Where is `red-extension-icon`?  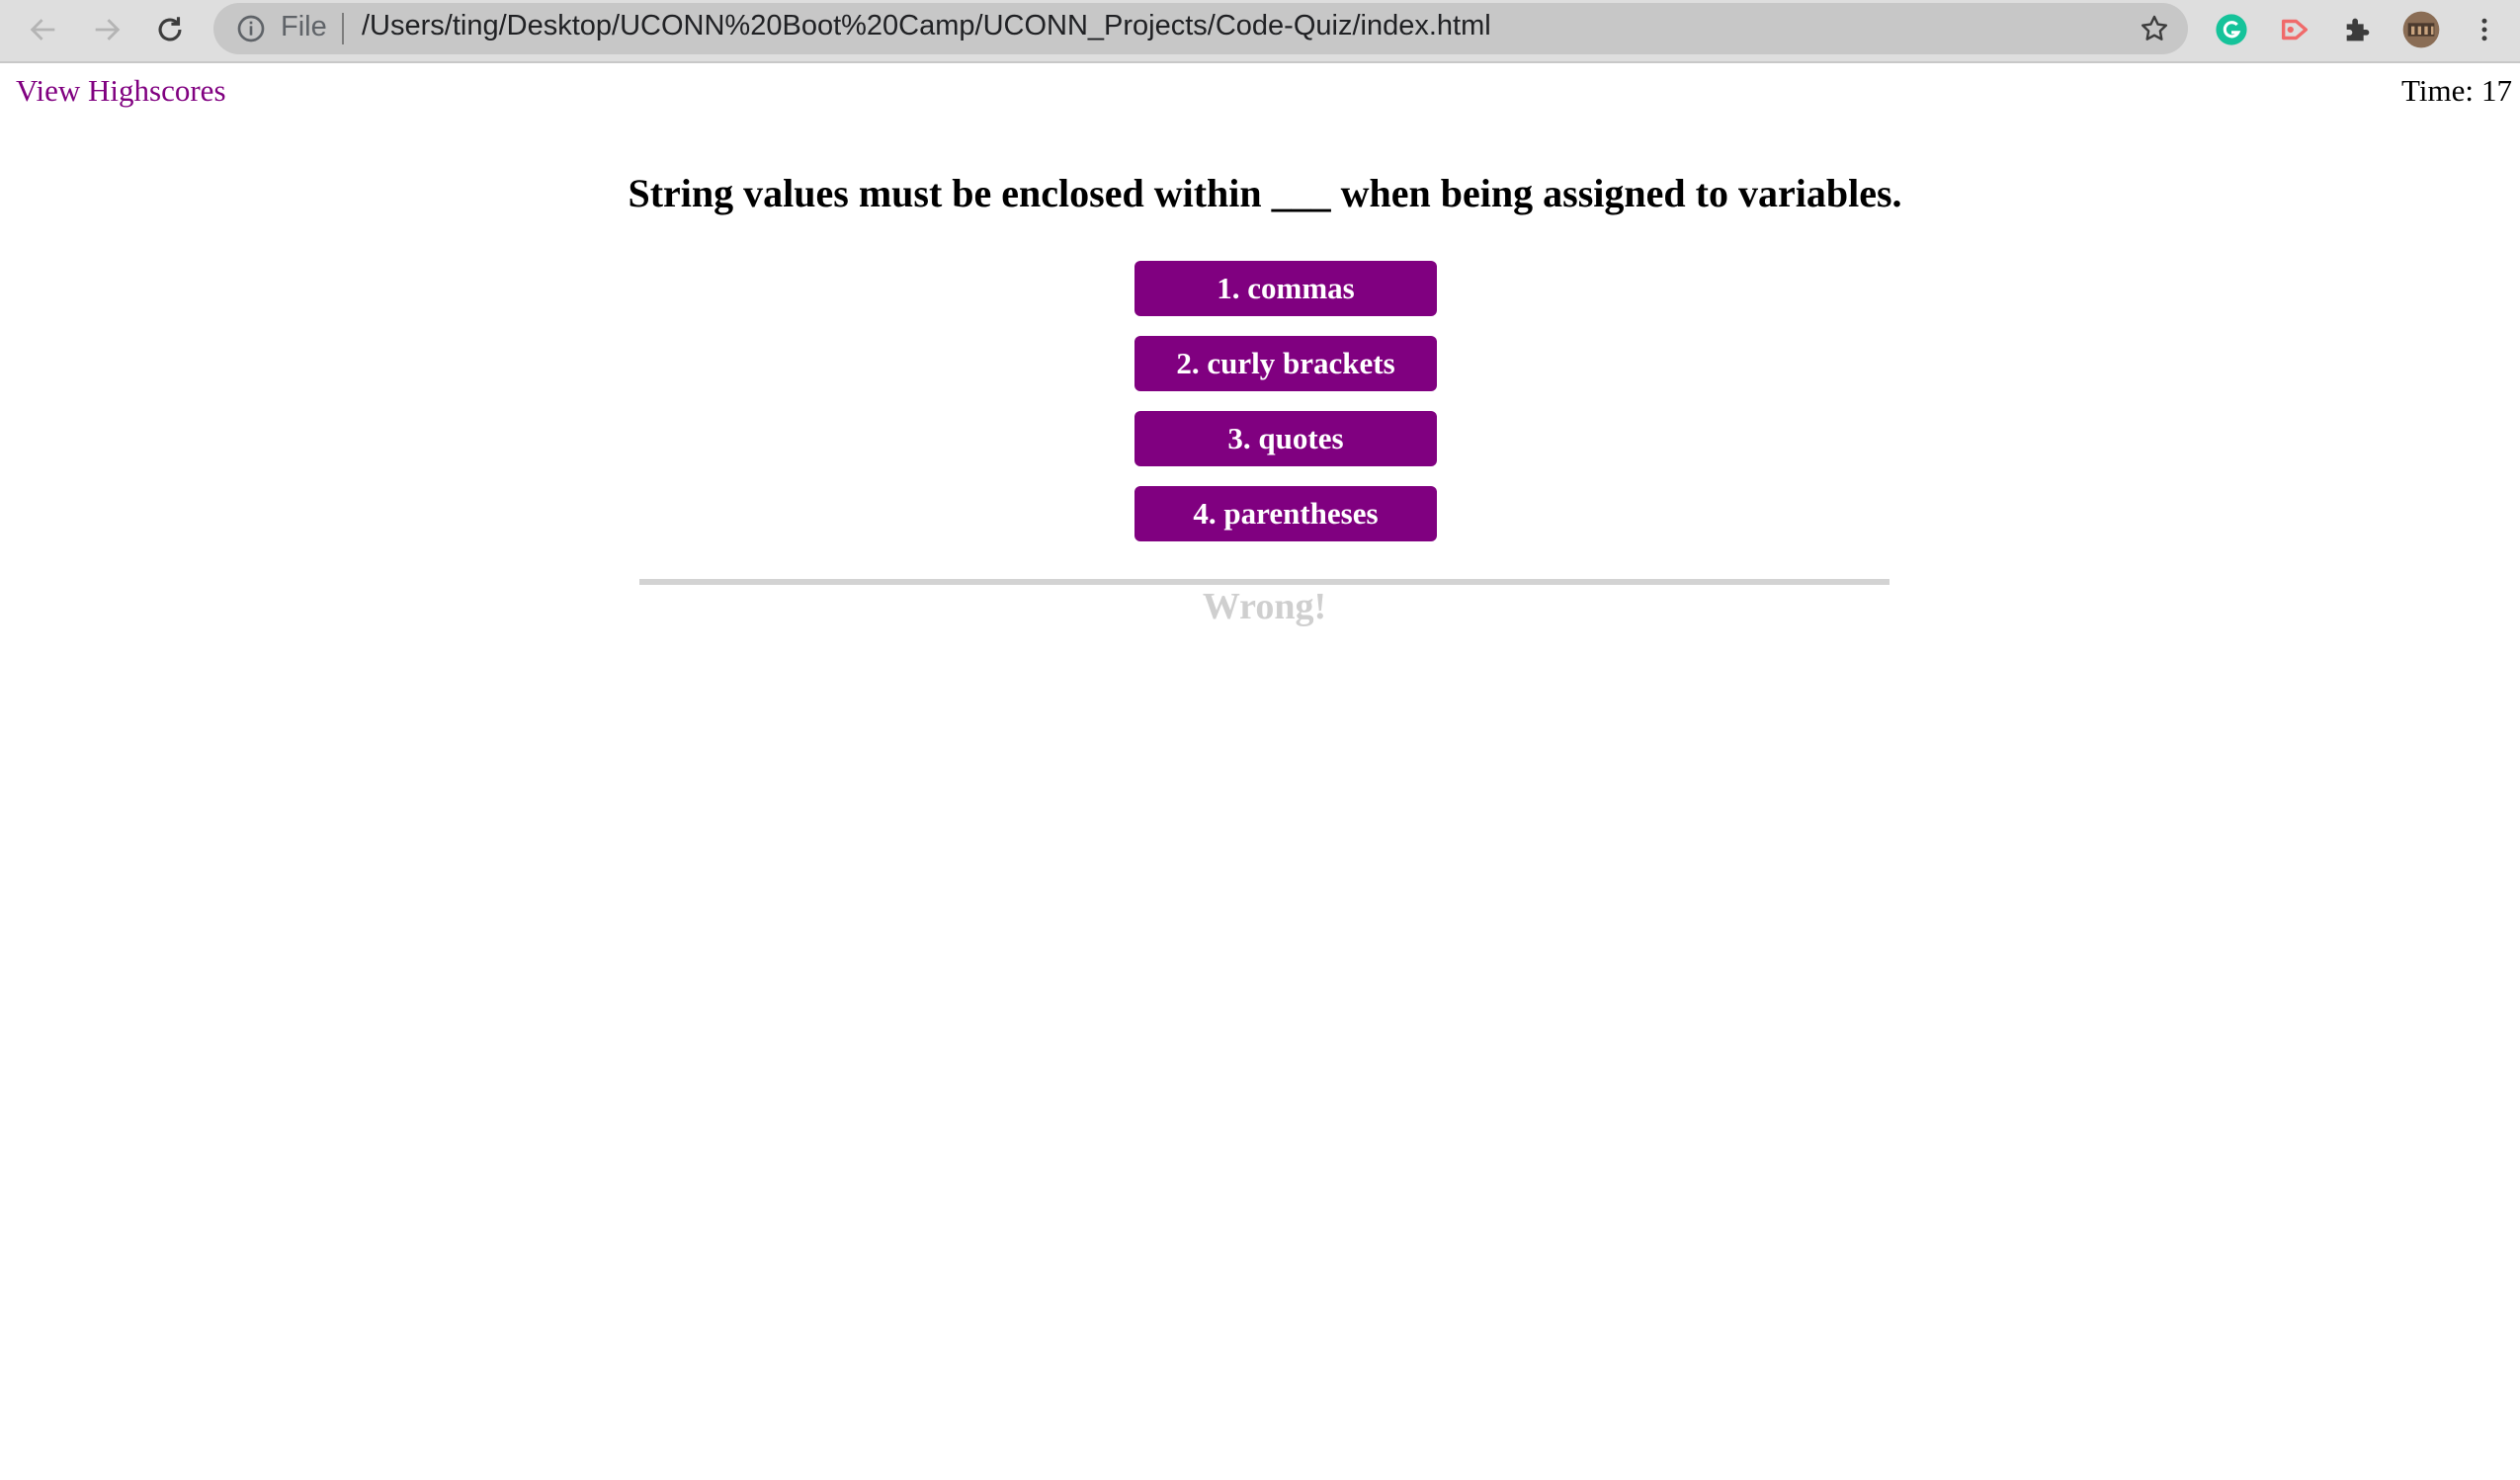 red-extension-icon is located at coordinates (2295, 30).